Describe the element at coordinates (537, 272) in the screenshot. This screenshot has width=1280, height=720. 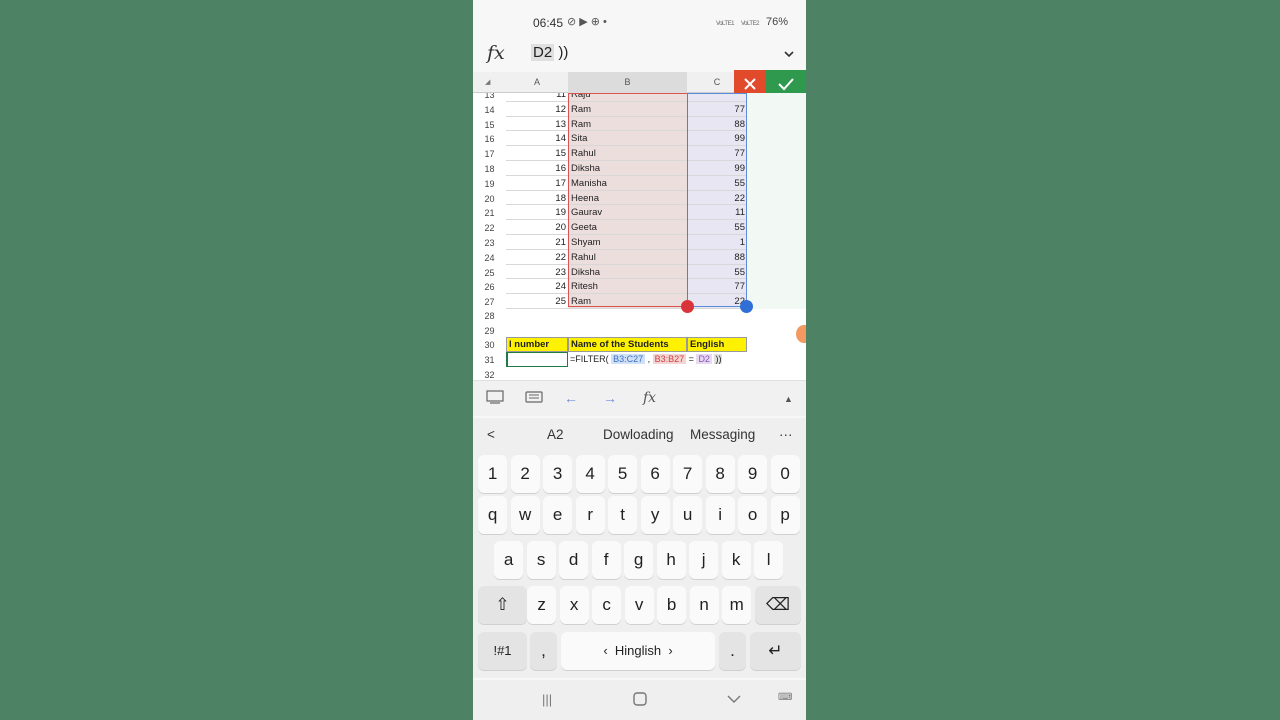
I see `cell-roll-number: 23` at that location.